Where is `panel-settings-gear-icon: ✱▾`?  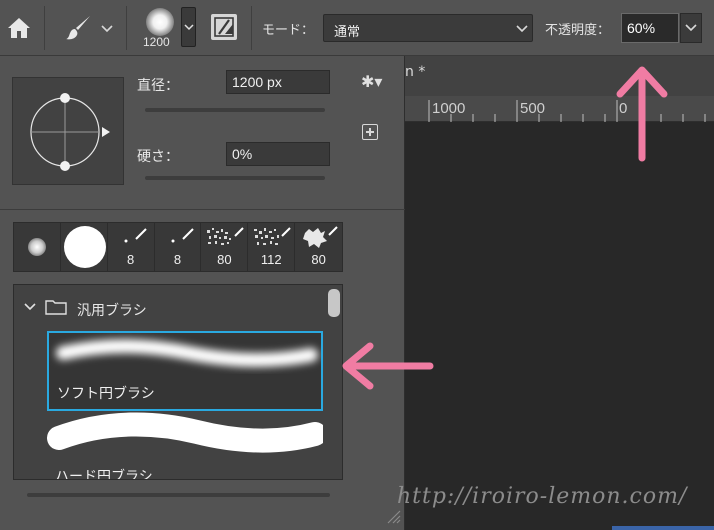 panel-settings-gear-icon: ✱▾ is located at coordinates (371, 81).